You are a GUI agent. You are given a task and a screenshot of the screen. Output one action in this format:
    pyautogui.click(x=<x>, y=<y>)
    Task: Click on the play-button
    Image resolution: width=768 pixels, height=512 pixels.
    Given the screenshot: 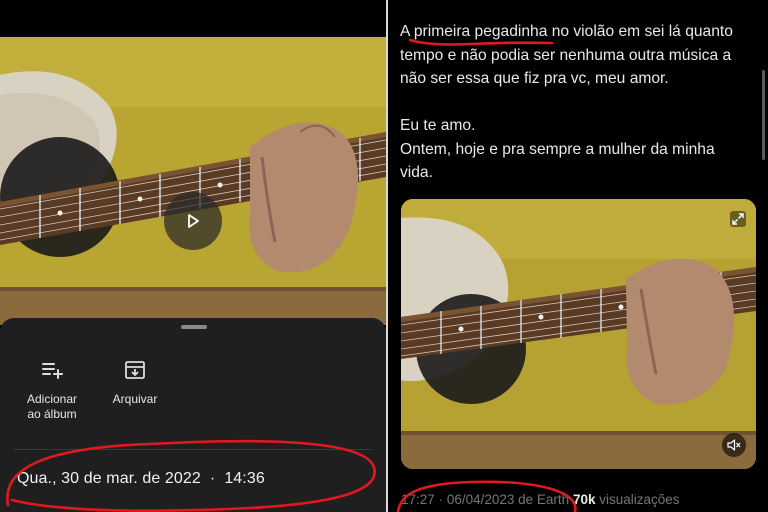 What is the action you would take?
    pyautogui.click(x=193, y=221)
    